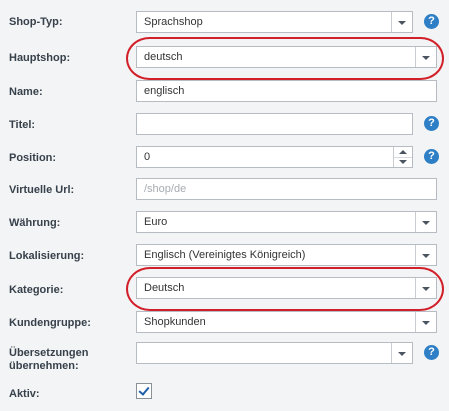  I want to click on shop-type-select: Sprachshop, so click(274, 22).